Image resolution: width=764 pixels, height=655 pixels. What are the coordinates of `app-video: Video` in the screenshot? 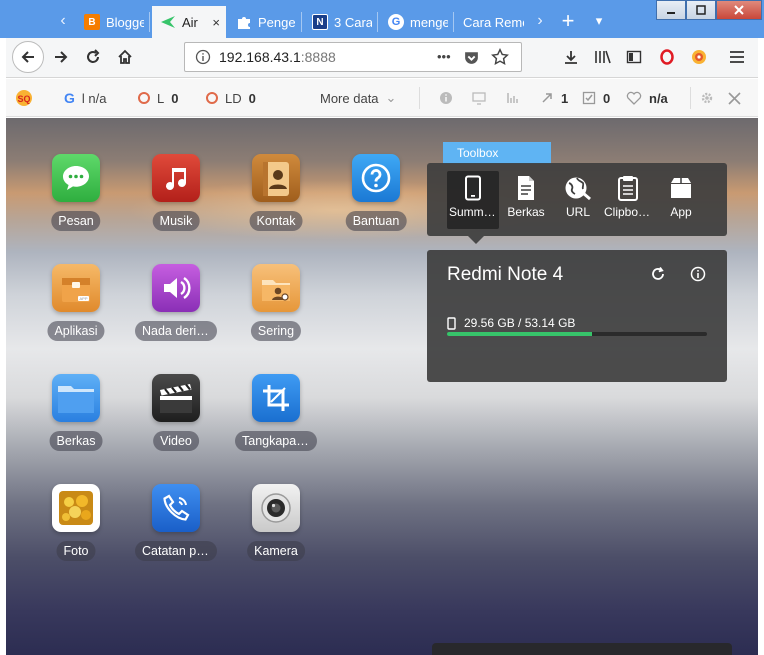 It's located at (176, 419).